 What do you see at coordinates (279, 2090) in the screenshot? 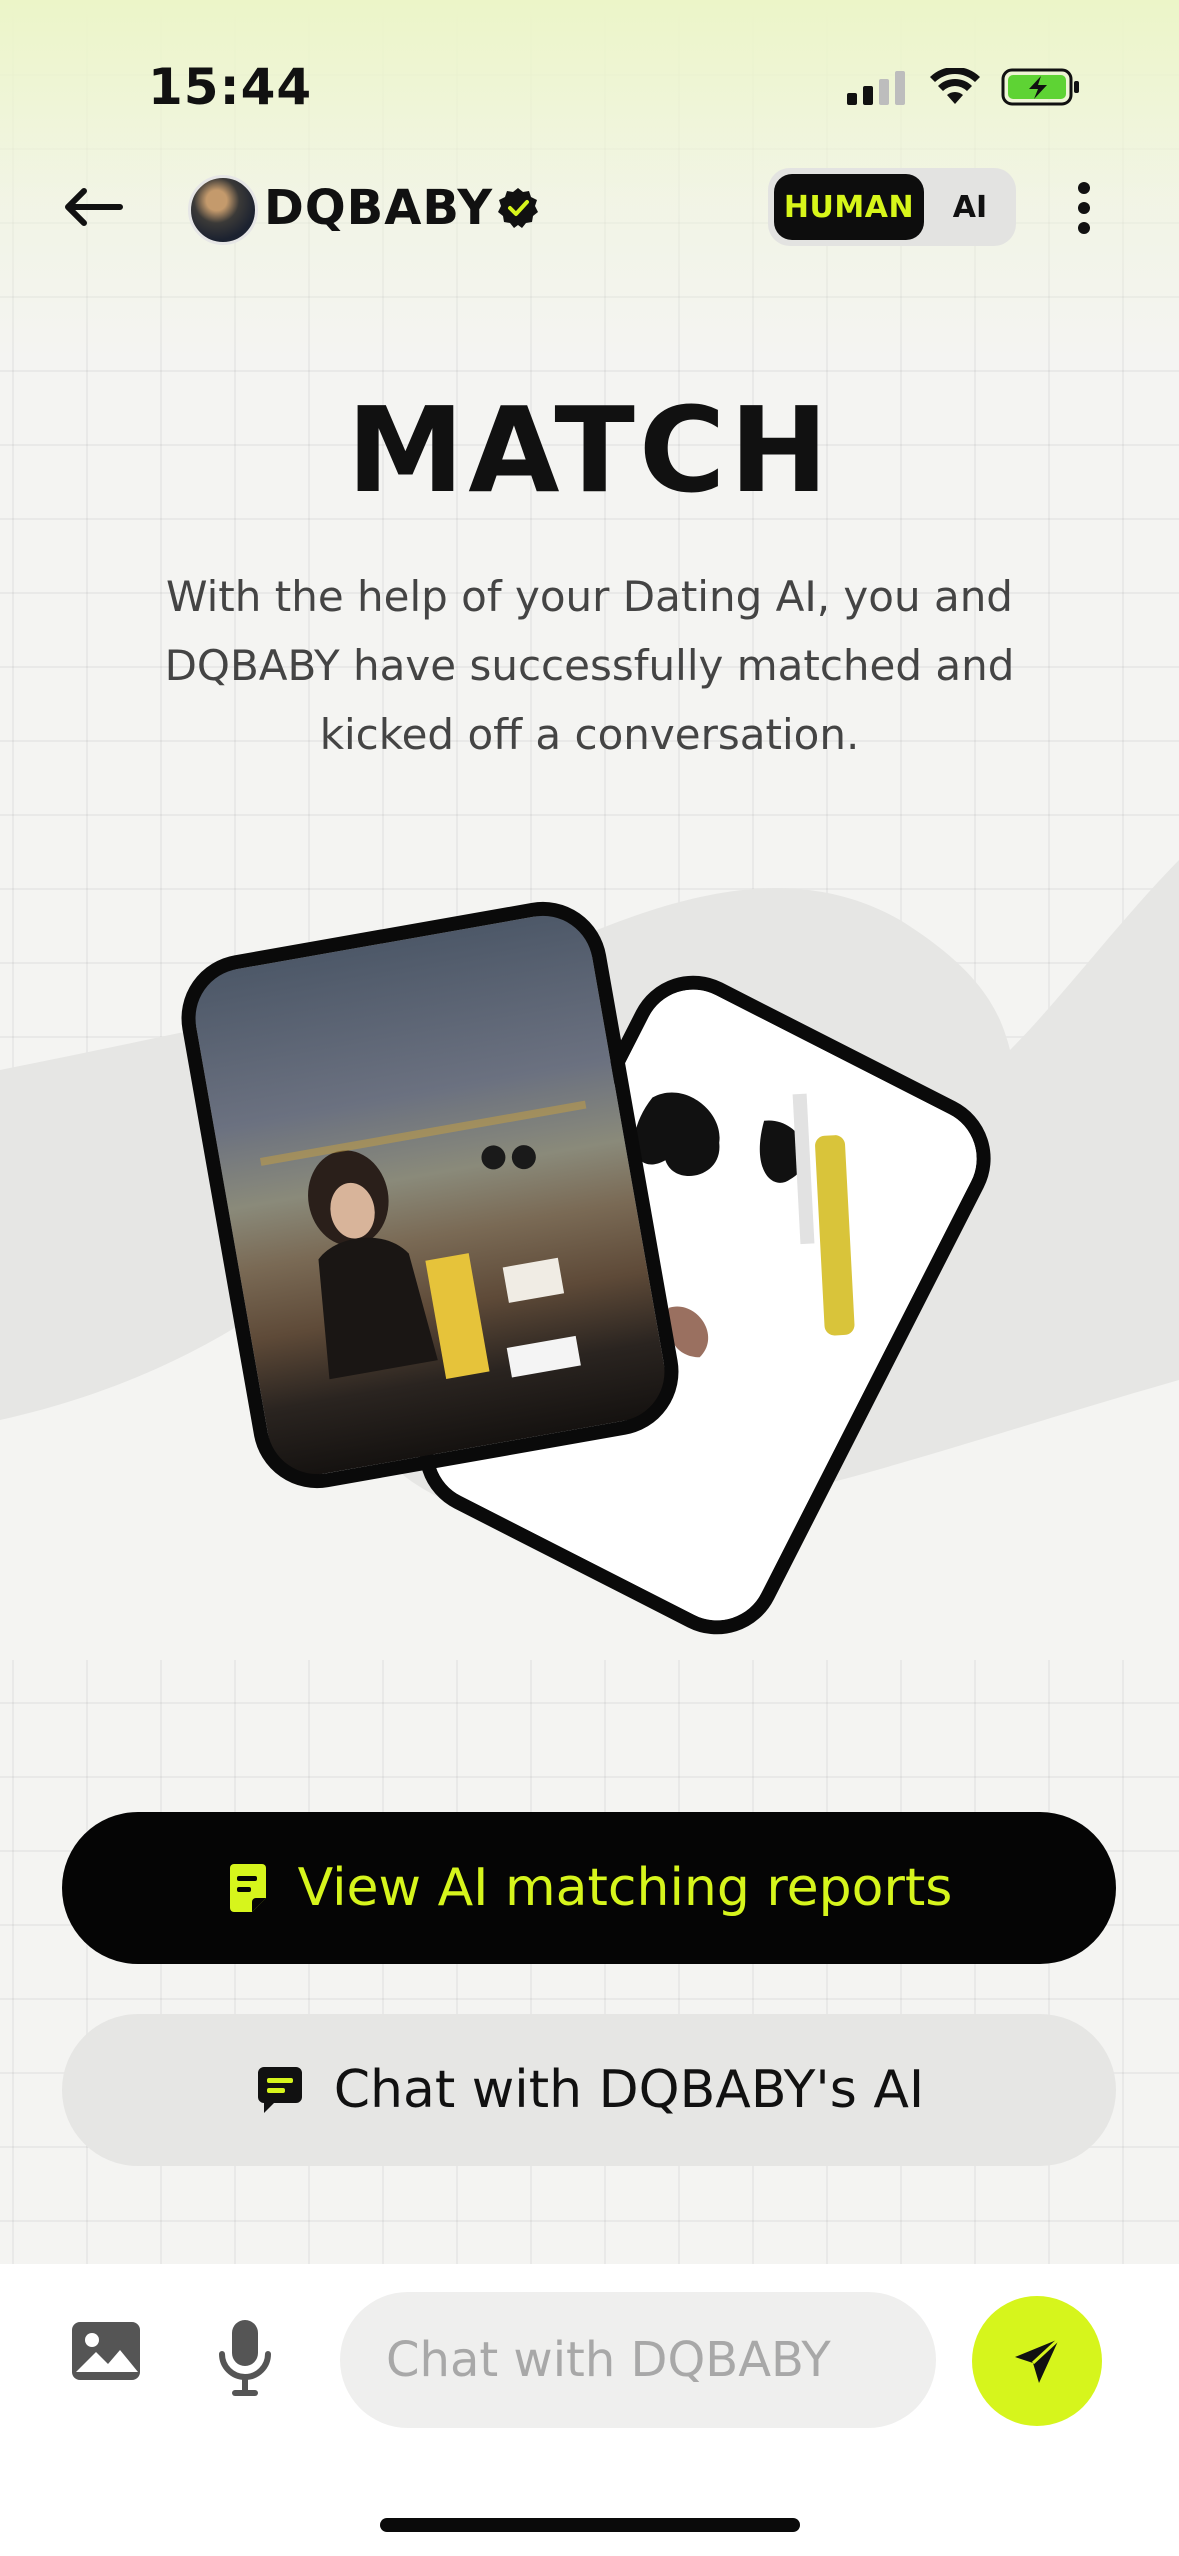
I see `chat-bubble-icon` at bounding box center [279, 2090].